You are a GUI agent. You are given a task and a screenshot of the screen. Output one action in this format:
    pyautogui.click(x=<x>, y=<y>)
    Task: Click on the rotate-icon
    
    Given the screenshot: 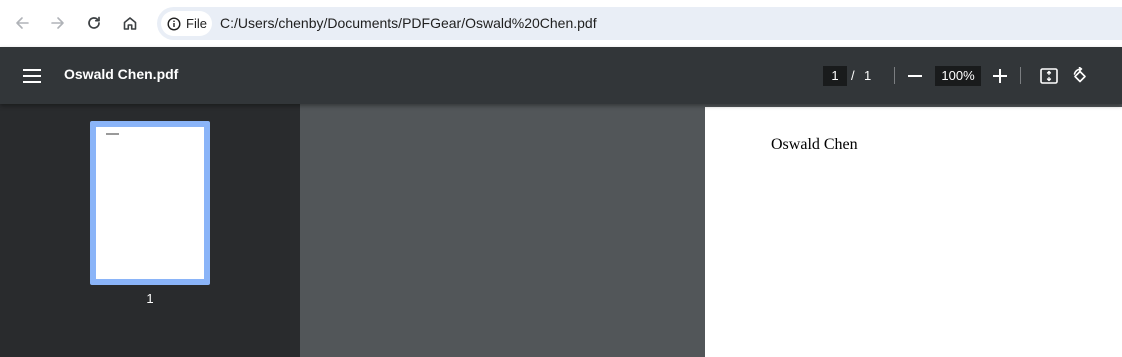 What is the action you would take?
    pyautogui.click(x=1079, y=75)
    